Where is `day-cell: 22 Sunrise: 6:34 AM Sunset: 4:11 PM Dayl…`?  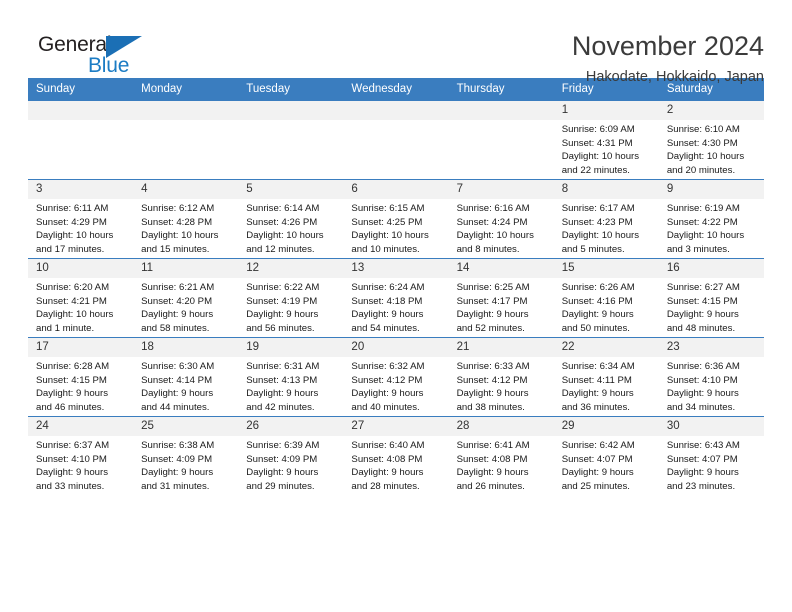
day-cell: 22 Sunrise: 6:34 AM Sunset: 4:11 PM Dayl… is located at coordinates (606, 377).